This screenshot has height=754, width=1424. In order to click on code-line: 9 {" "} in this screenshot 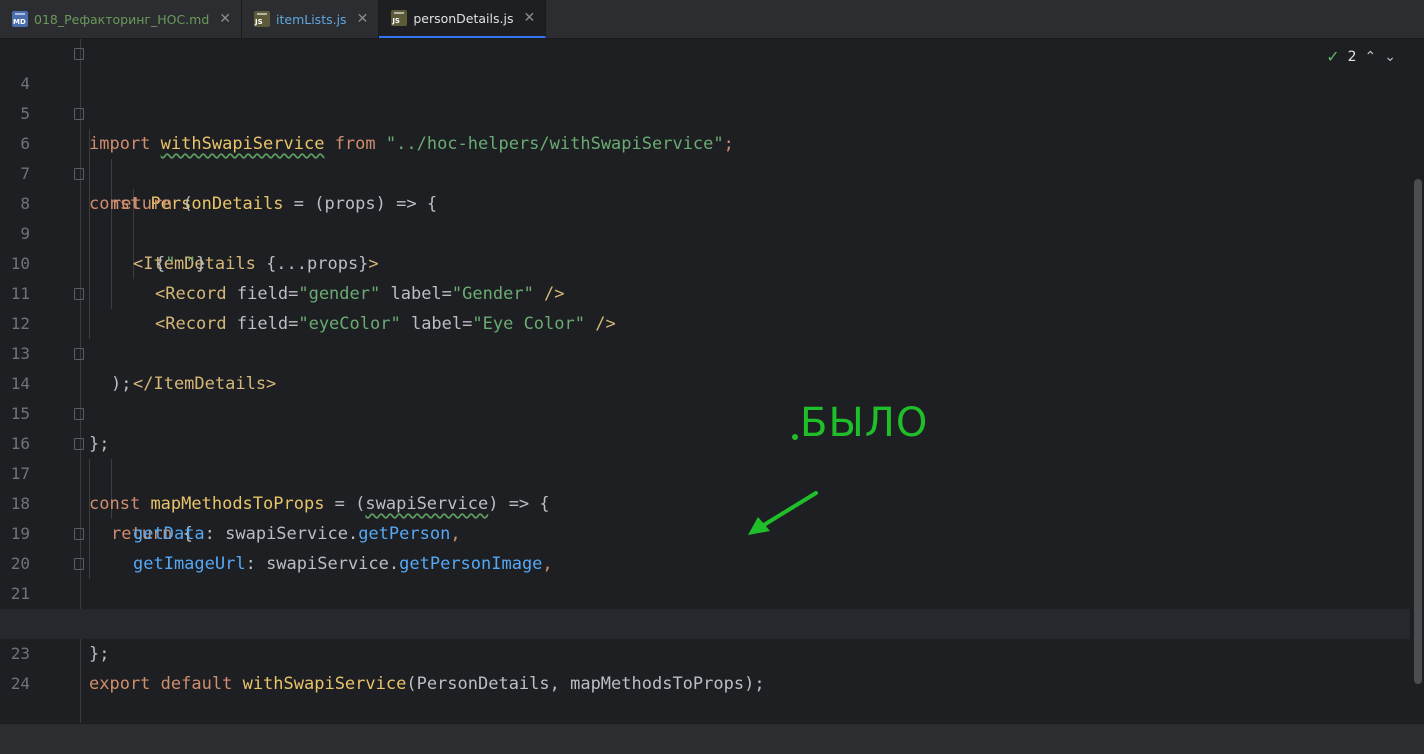, I will do `click(705, 231)`.